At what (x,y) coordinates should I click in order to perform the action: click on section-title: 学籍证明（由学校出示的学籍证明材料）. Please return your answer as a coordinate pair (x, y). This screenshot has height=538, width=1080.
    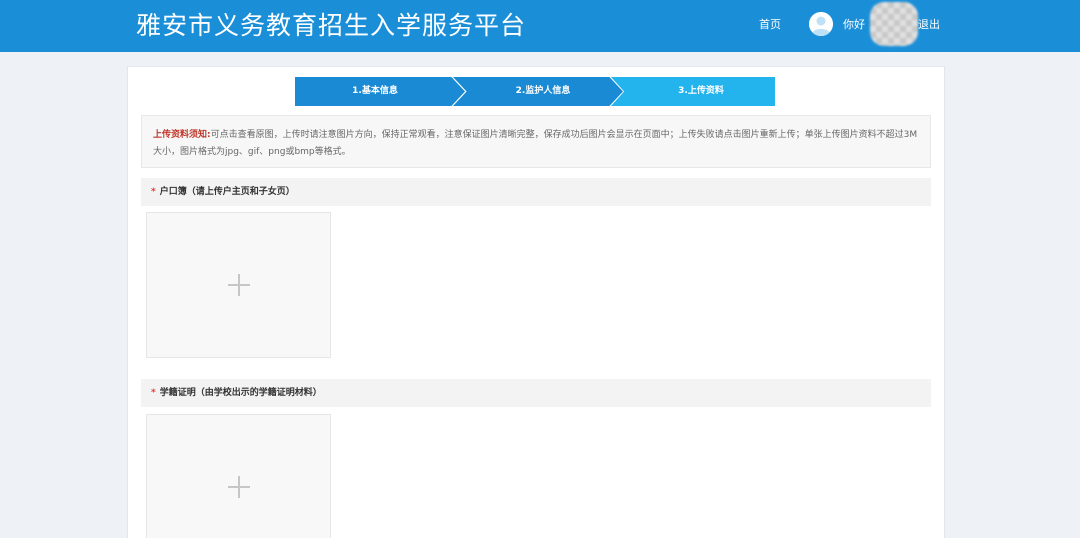
    Looking at the image, I should click on (240, 393).